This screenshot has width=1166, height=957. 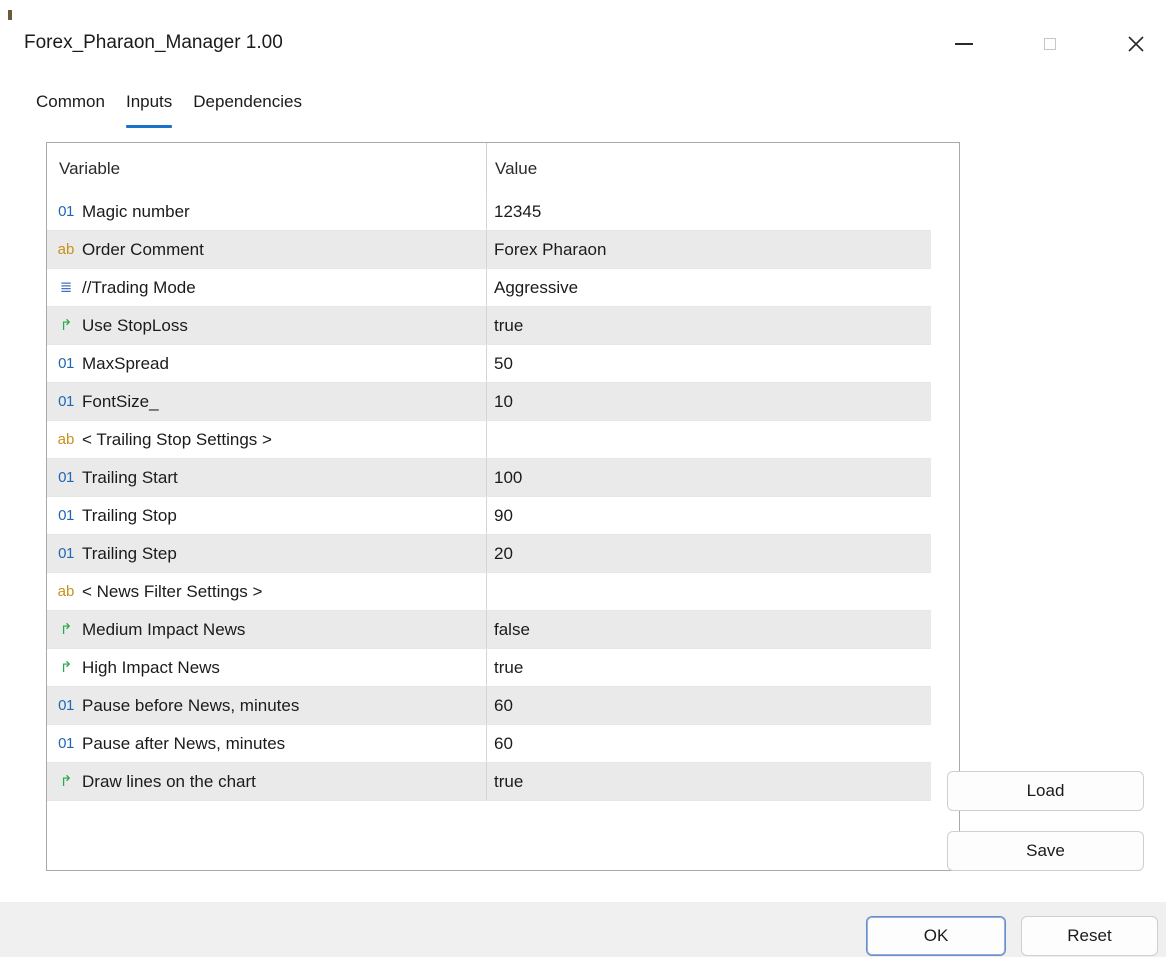 I want to click on table-row: ↱ Use StopLoss true, so click(x=489, y=326).